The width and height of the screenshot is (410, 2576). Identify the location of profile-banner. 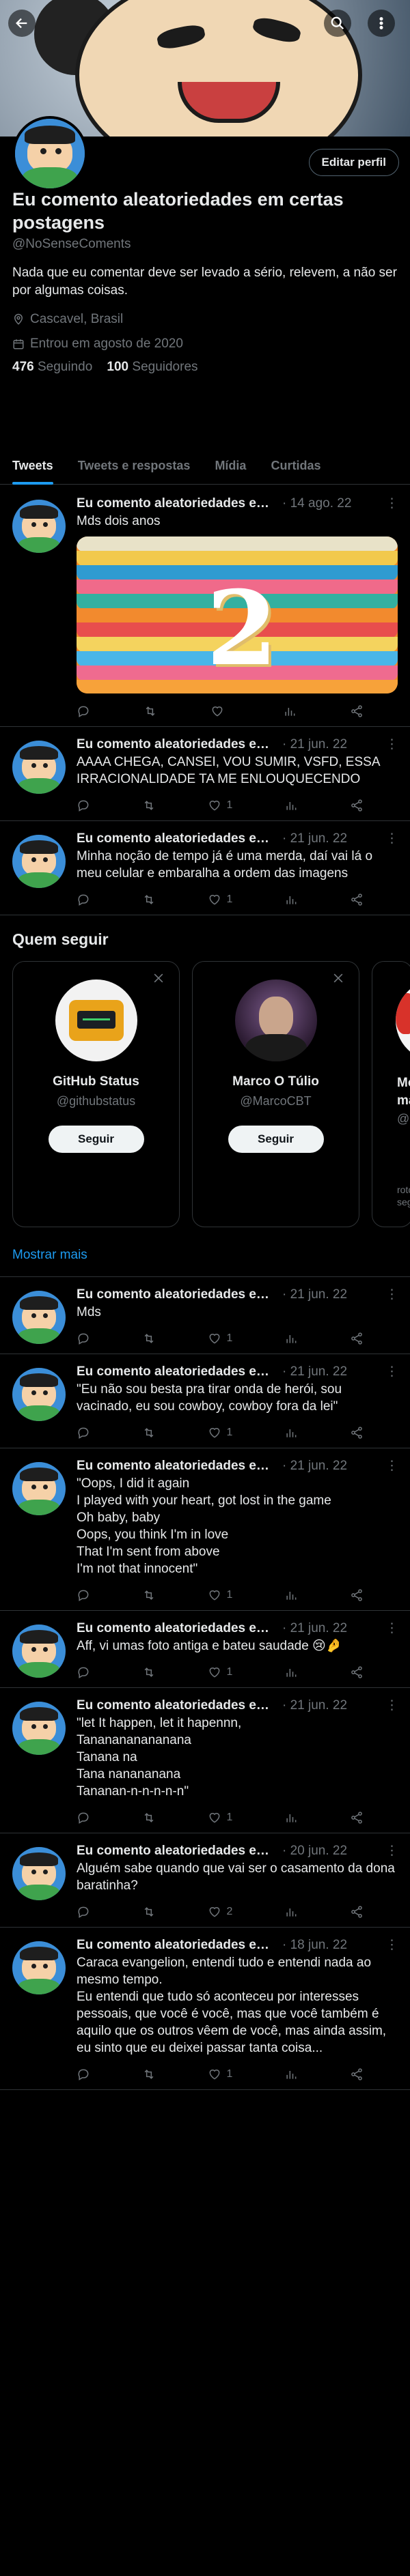
(205, 68).